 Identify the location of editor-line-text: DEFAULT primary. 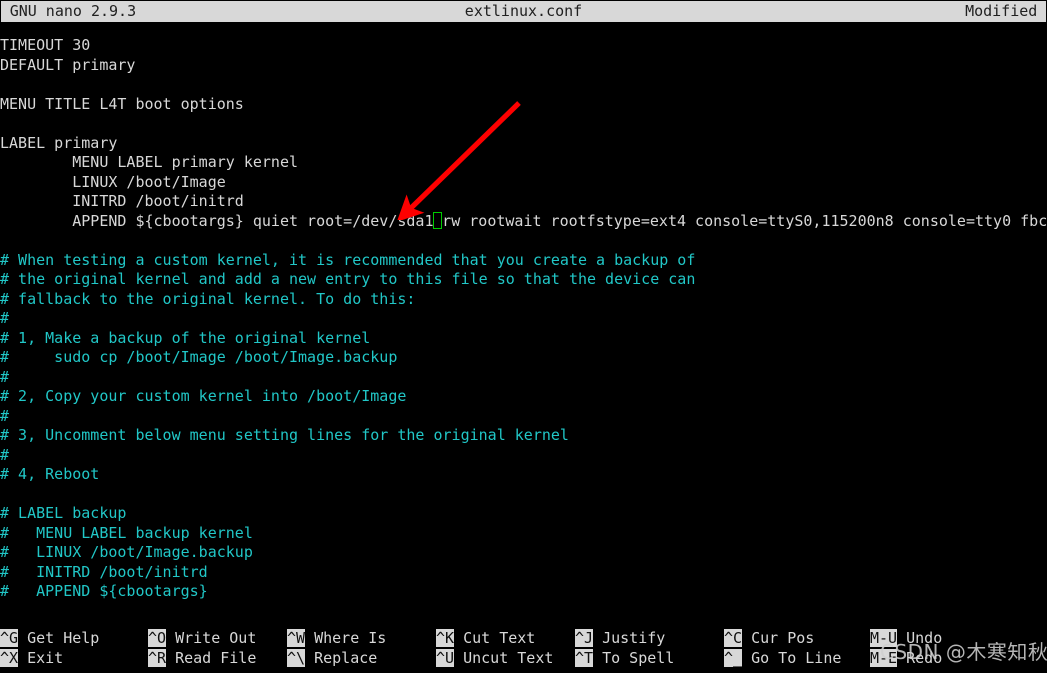
(68, 64).